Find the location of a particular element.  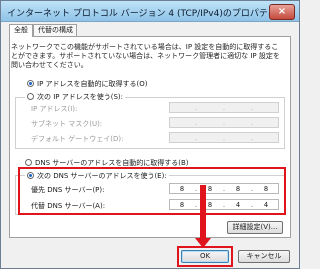

ip-auto-label: IP アドレスを自動的に取得する(O) is located at coordinates (92, 84).